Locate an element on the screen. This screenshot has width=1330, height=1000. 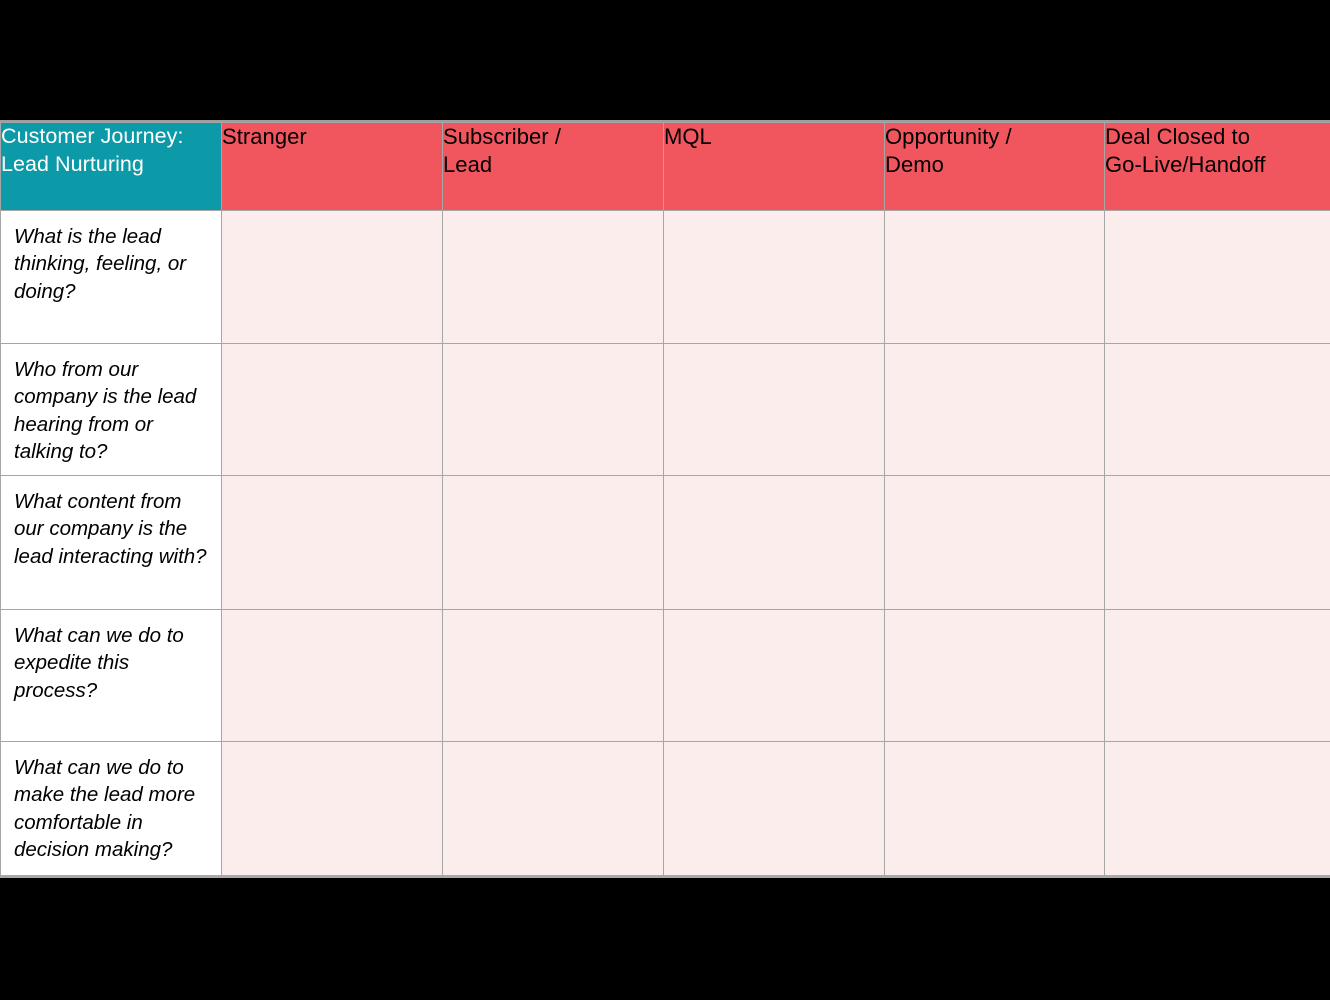
cell-r1-mql is located at coordinates (774, 409).